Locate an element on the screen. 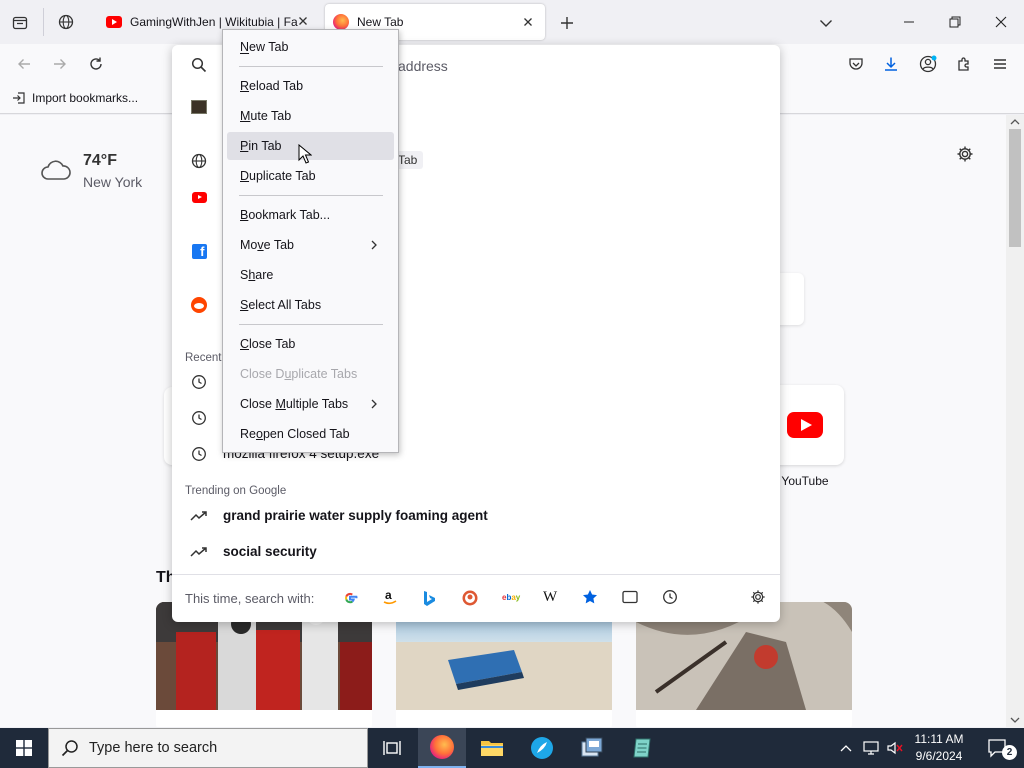  pocket-button is located at coordinates (856, 64).